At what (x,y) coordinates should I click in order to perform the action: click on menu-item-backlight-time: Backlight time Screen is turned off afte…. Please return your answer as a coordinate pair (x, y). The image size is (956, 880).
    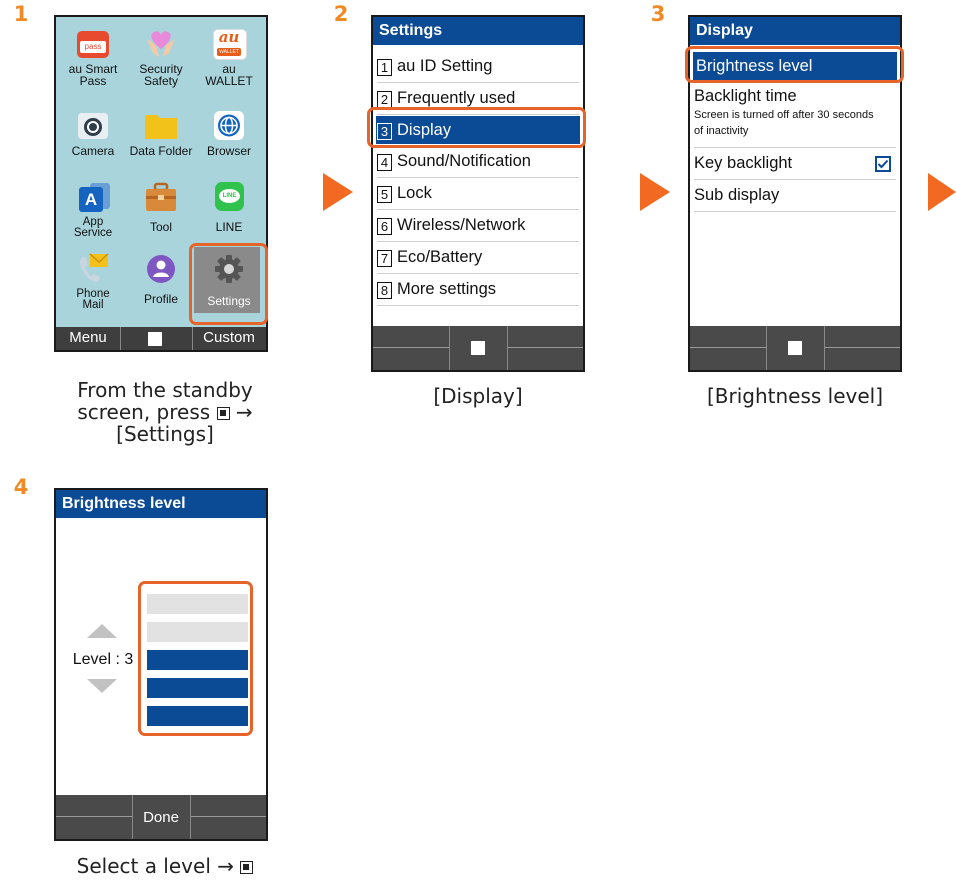
    Looking at the image, I should click on (795, 115).